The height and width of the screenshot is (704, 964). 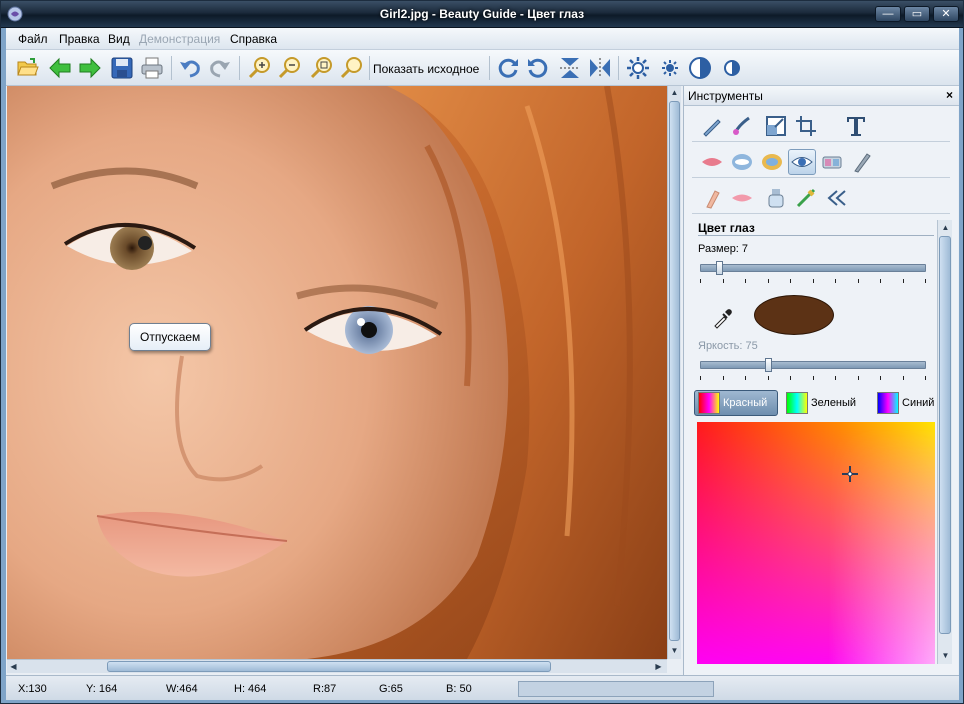 I want to click on tool-text, so click(x=856, y=126).